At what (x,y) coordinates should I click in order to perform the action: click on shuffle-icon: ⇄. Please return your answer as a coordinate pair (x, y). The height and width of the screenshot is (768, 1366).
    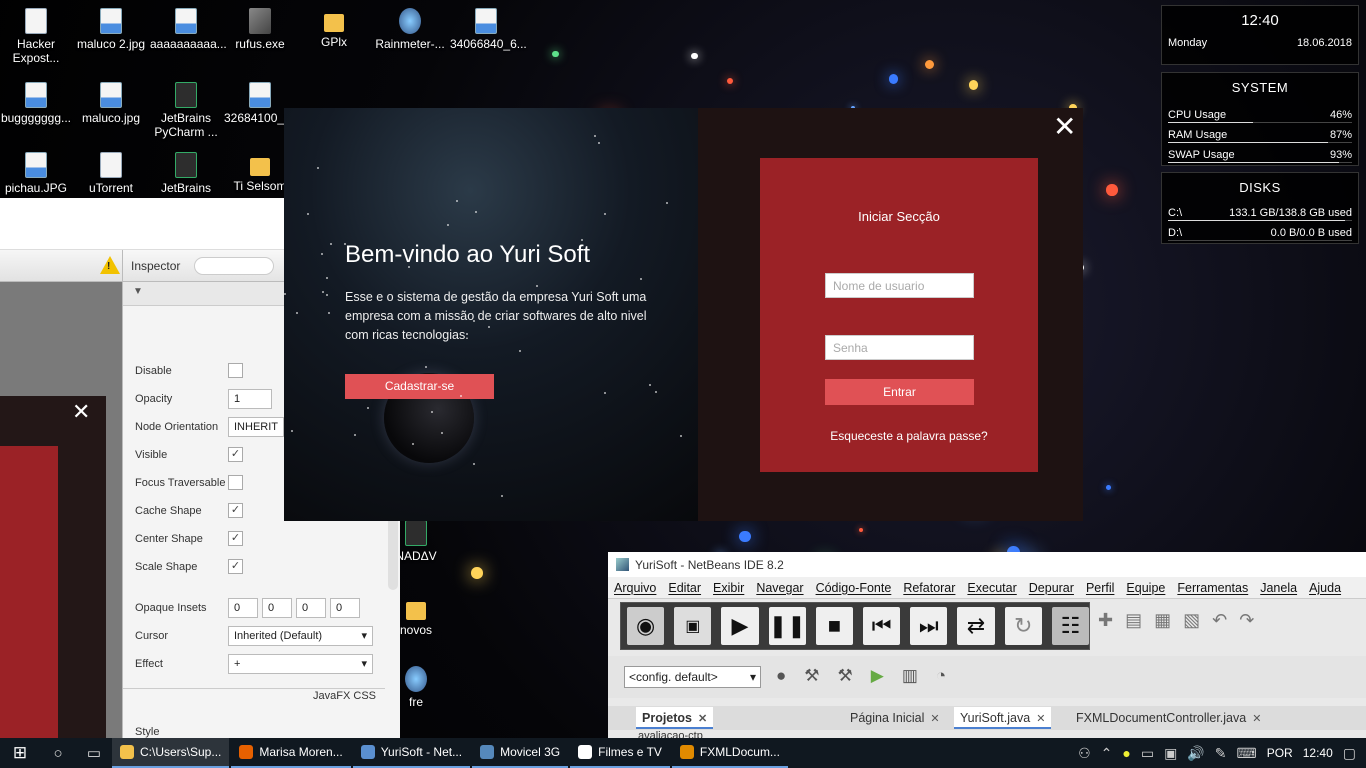
    Looking at the image, I should click on (976, 626).